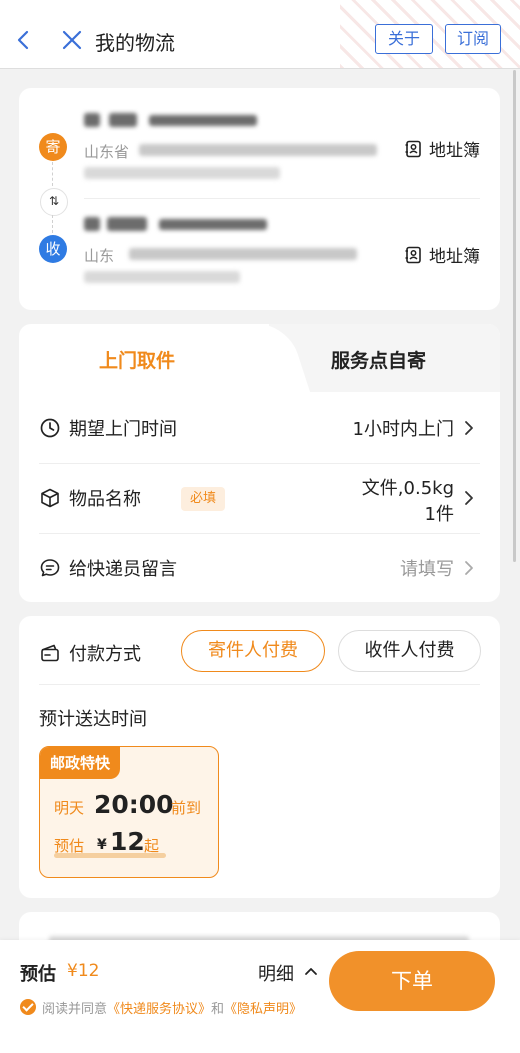 The height and width of the screenshot is (1053, 520). I want to click on price-detail-toggle: 明细, so click(276, 973).